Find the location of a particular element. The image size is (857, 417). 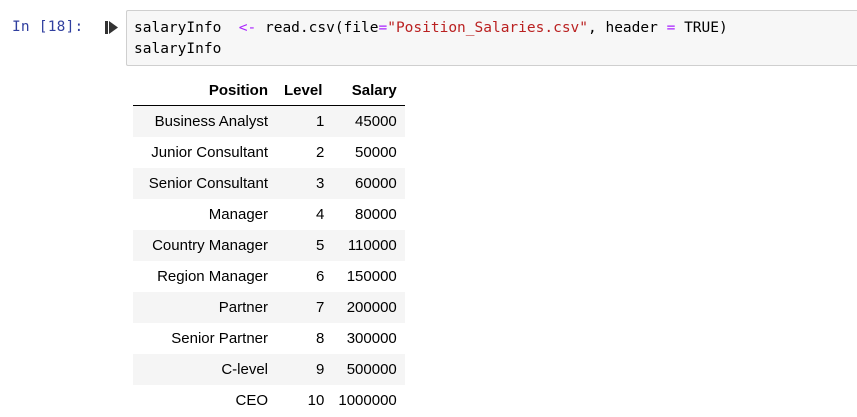

salary-cell: 1000000 is located at coordinates (367, 400).